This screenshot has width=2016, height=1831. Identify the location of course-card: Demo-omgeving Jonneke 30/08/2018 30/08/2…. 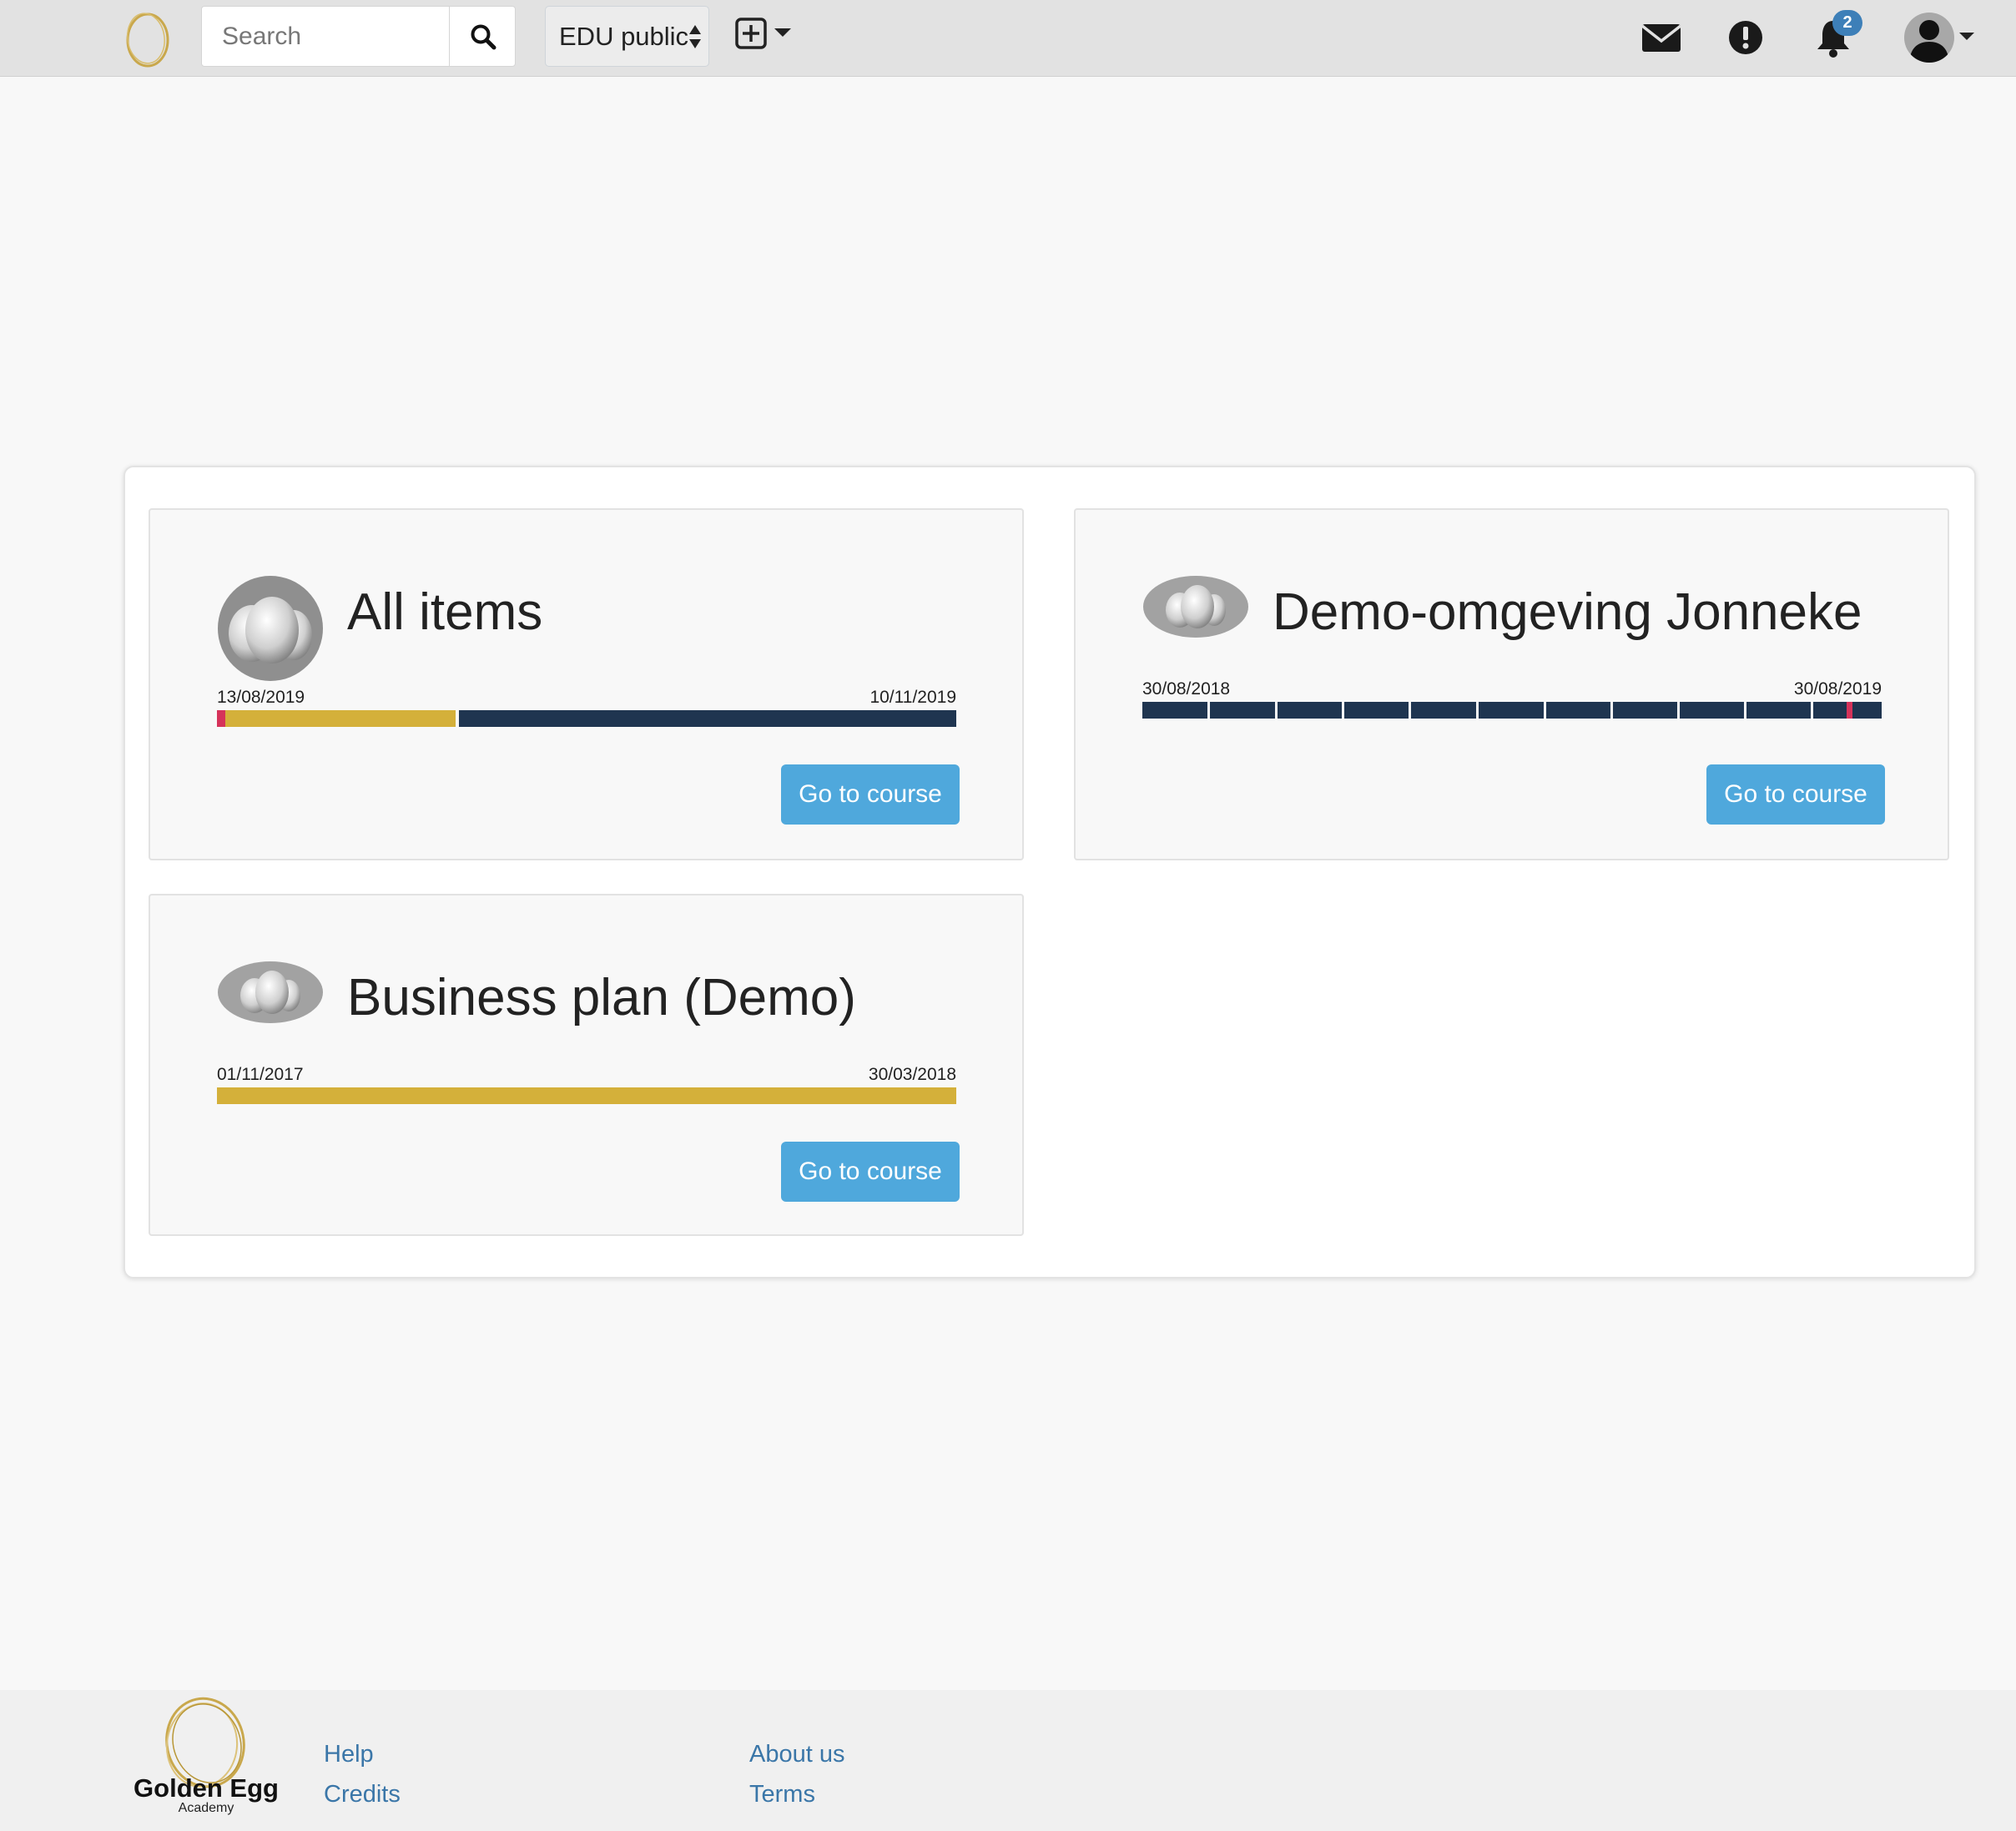
(1511, 684).